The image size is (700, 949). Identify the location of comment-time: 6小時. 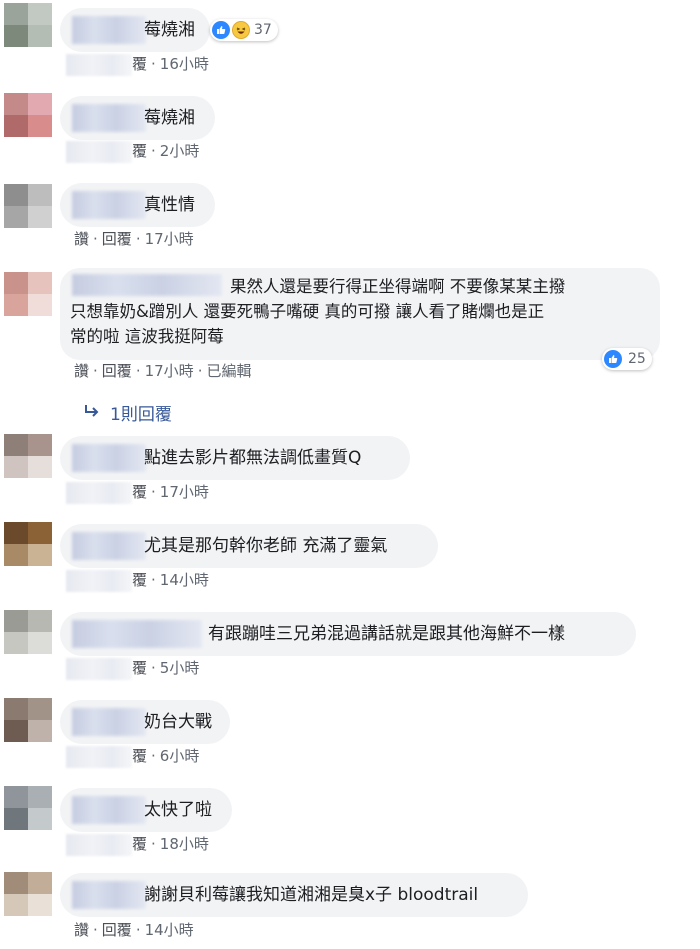
(180, 756).